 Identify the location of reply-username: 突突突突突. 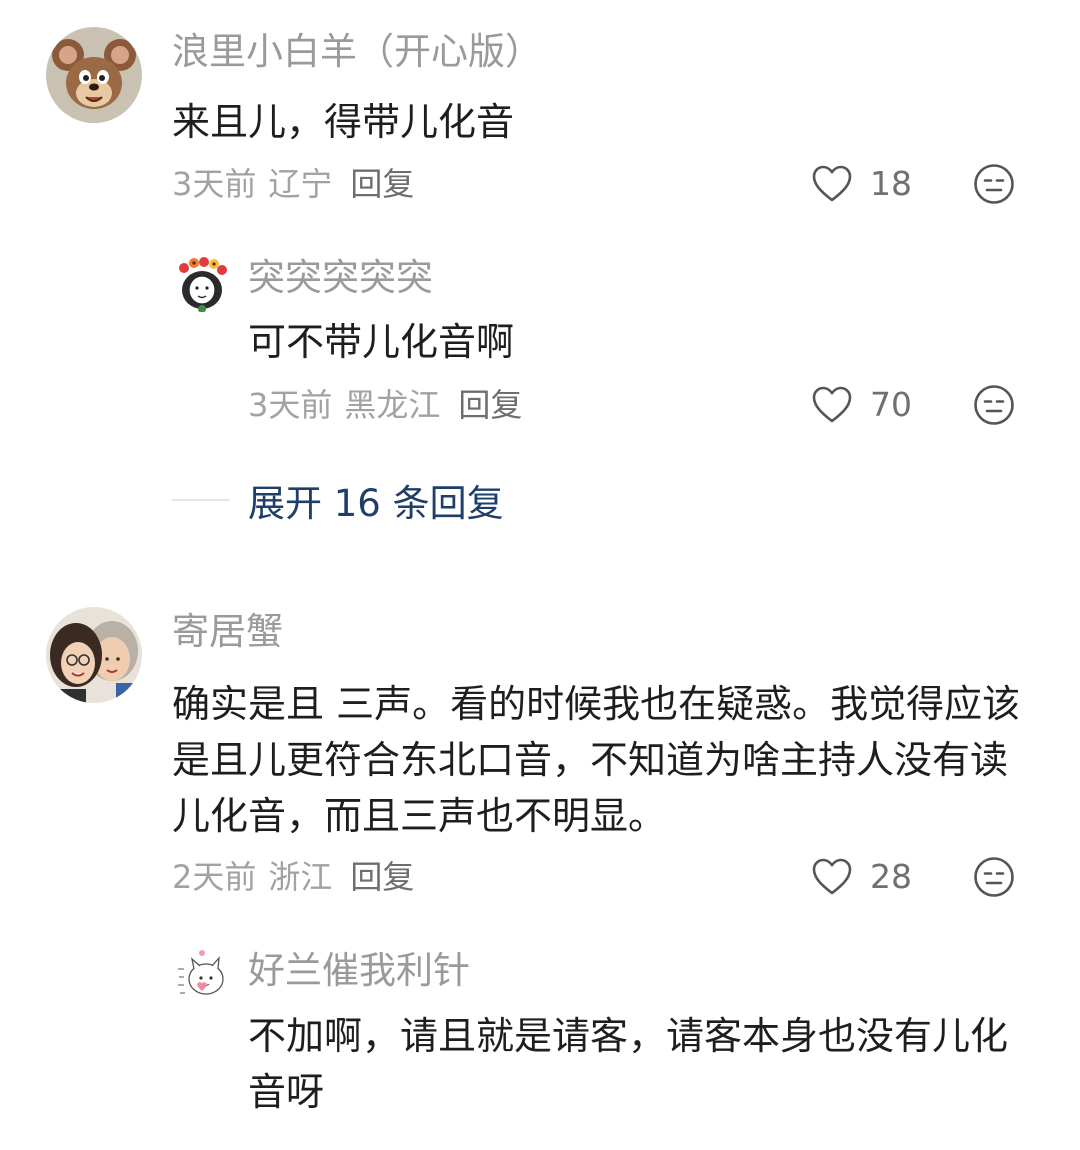
(340, 278).